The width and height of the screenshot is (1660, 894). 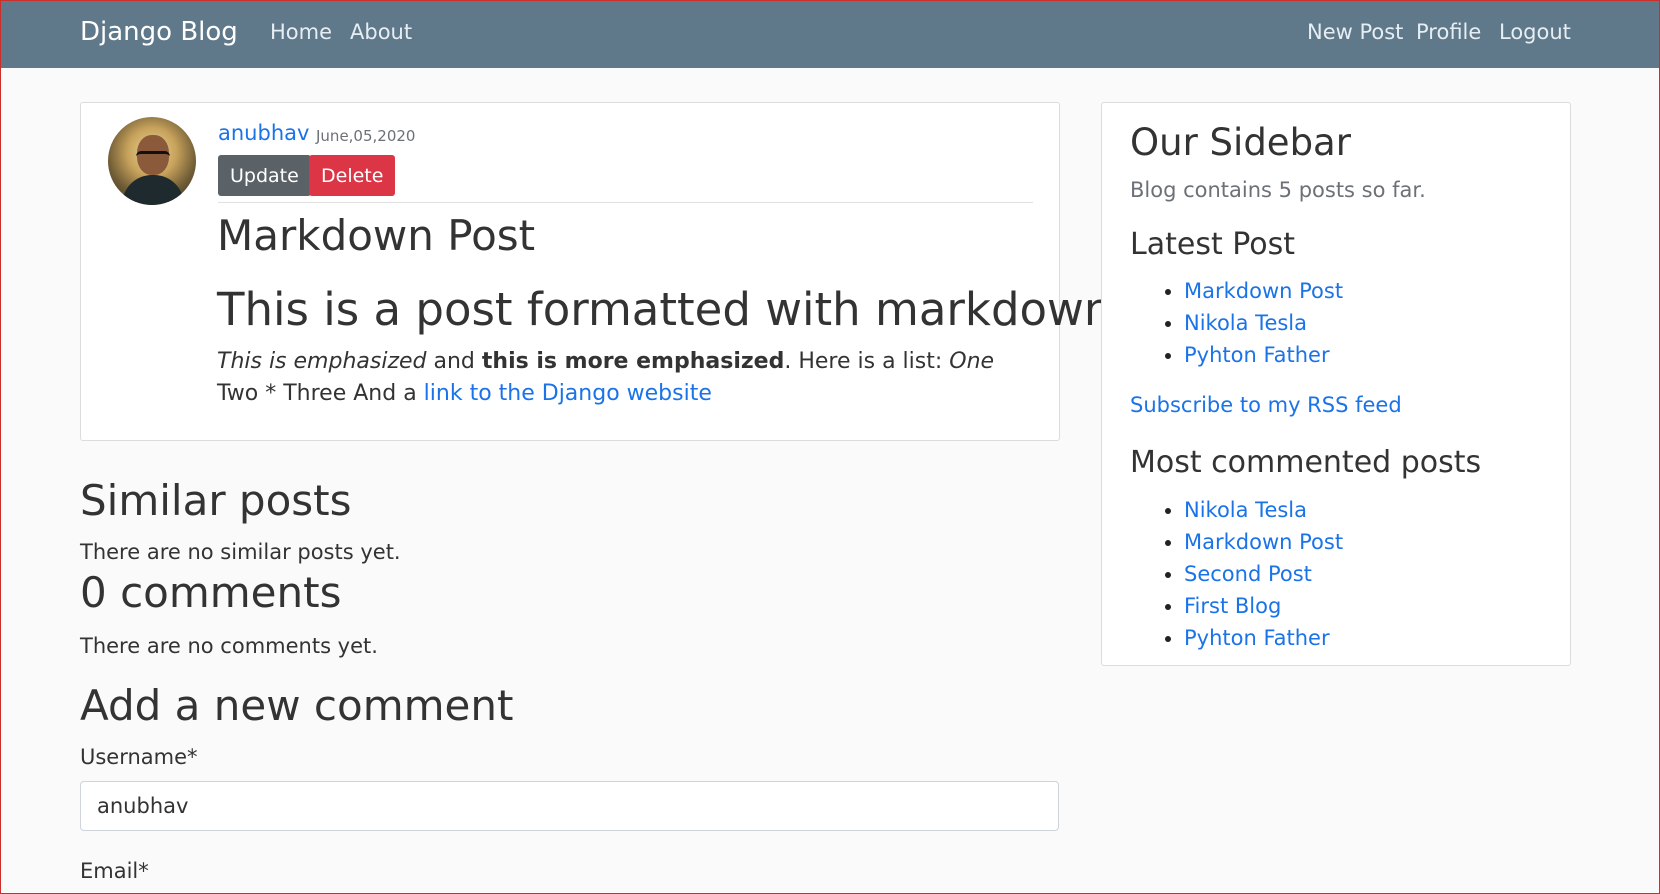 What do you see at coordinates (633, 361) in the screenshot?
I see `strong-text: this is more emphasized` at bounding box center [633, 361].